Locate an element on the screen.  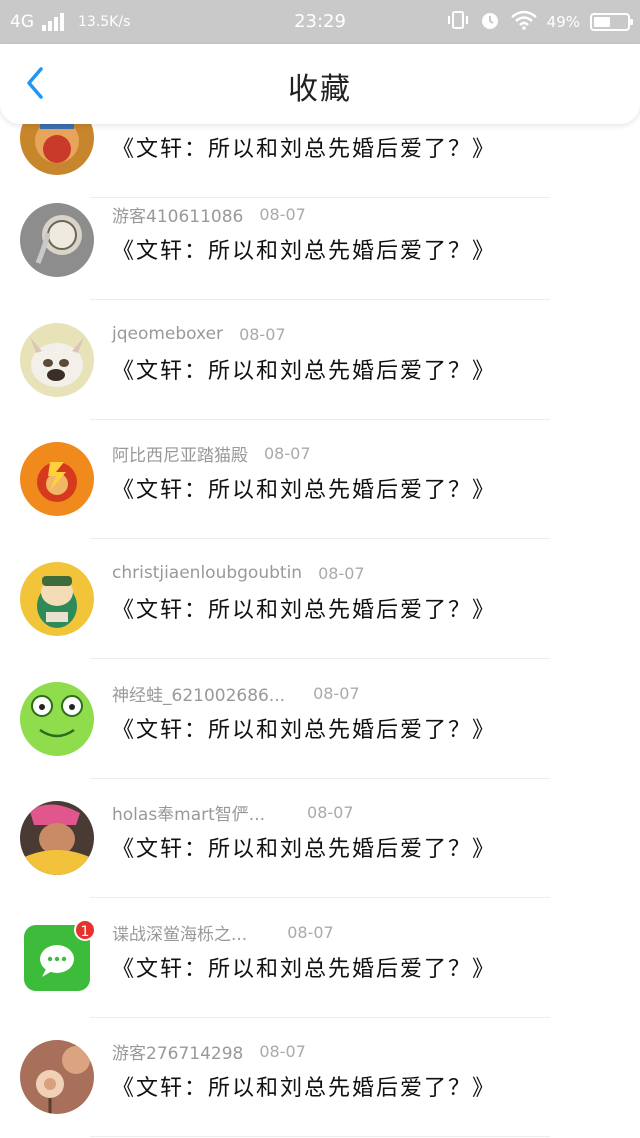
back-button is located at coordinates (35, 85).